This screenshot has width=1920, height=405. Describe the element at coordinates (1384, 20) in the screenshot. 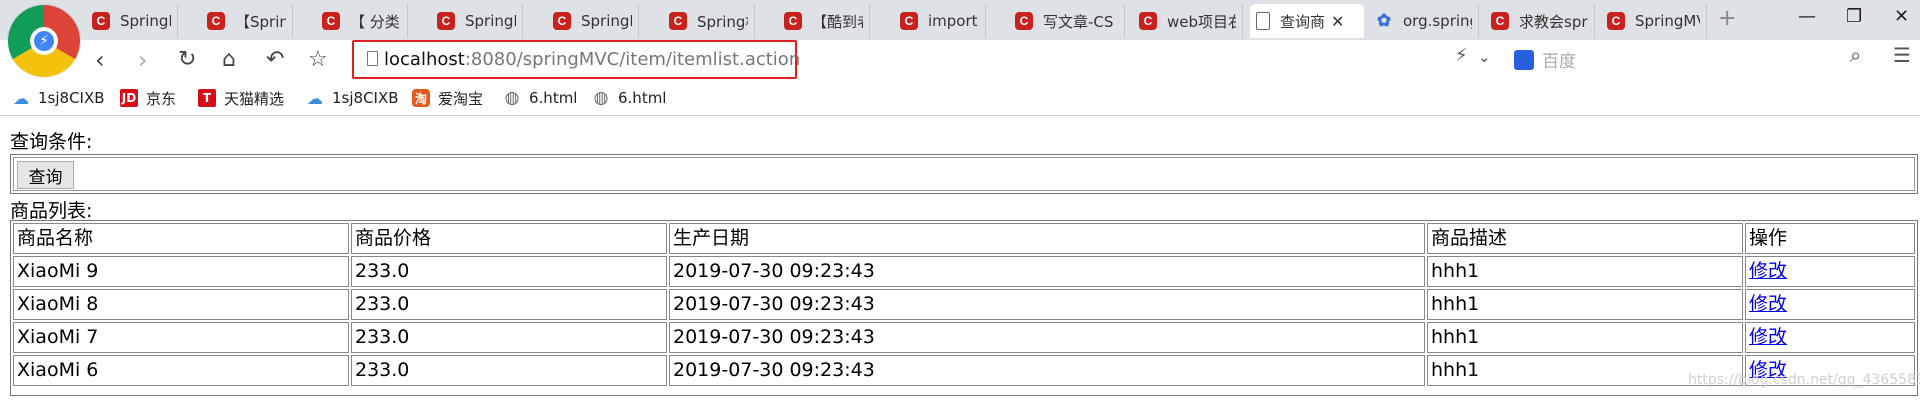

I see `paw-icon: ✿` at that location.